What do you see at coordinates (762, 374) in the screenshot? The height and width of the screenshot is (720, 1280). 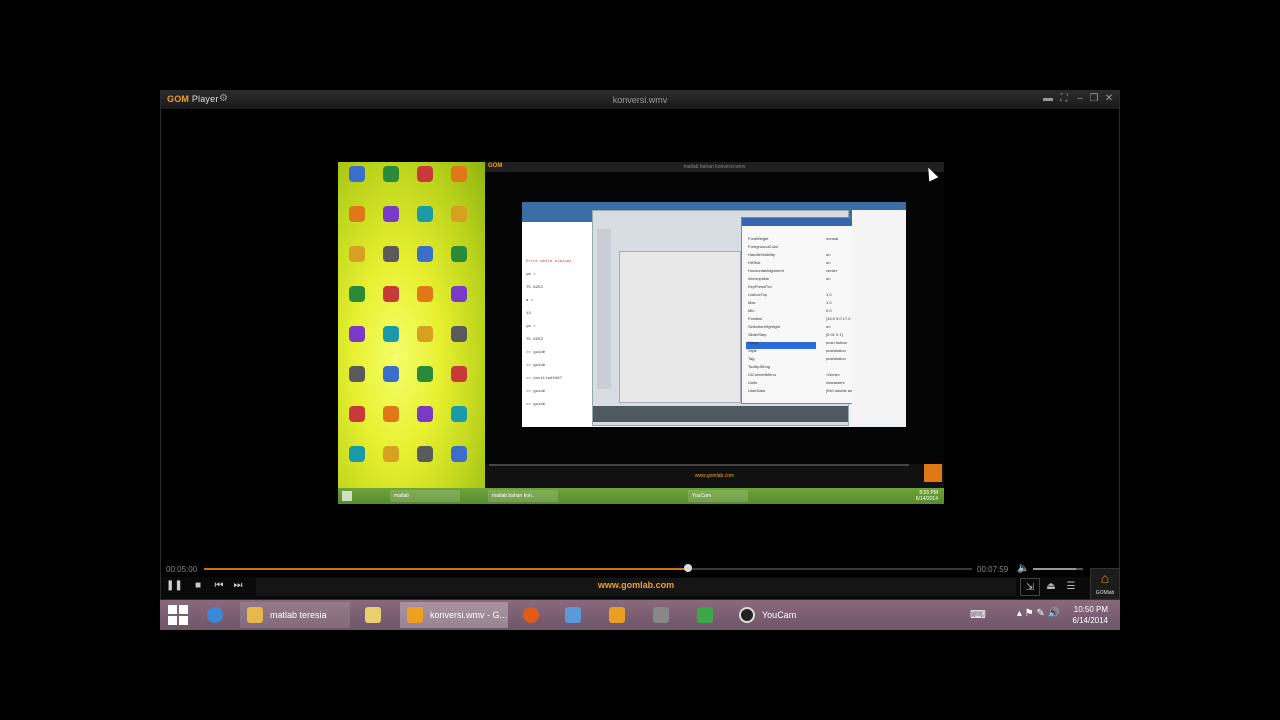 I see `property-name: UIContextMenu` at bounding box center [762, 374].